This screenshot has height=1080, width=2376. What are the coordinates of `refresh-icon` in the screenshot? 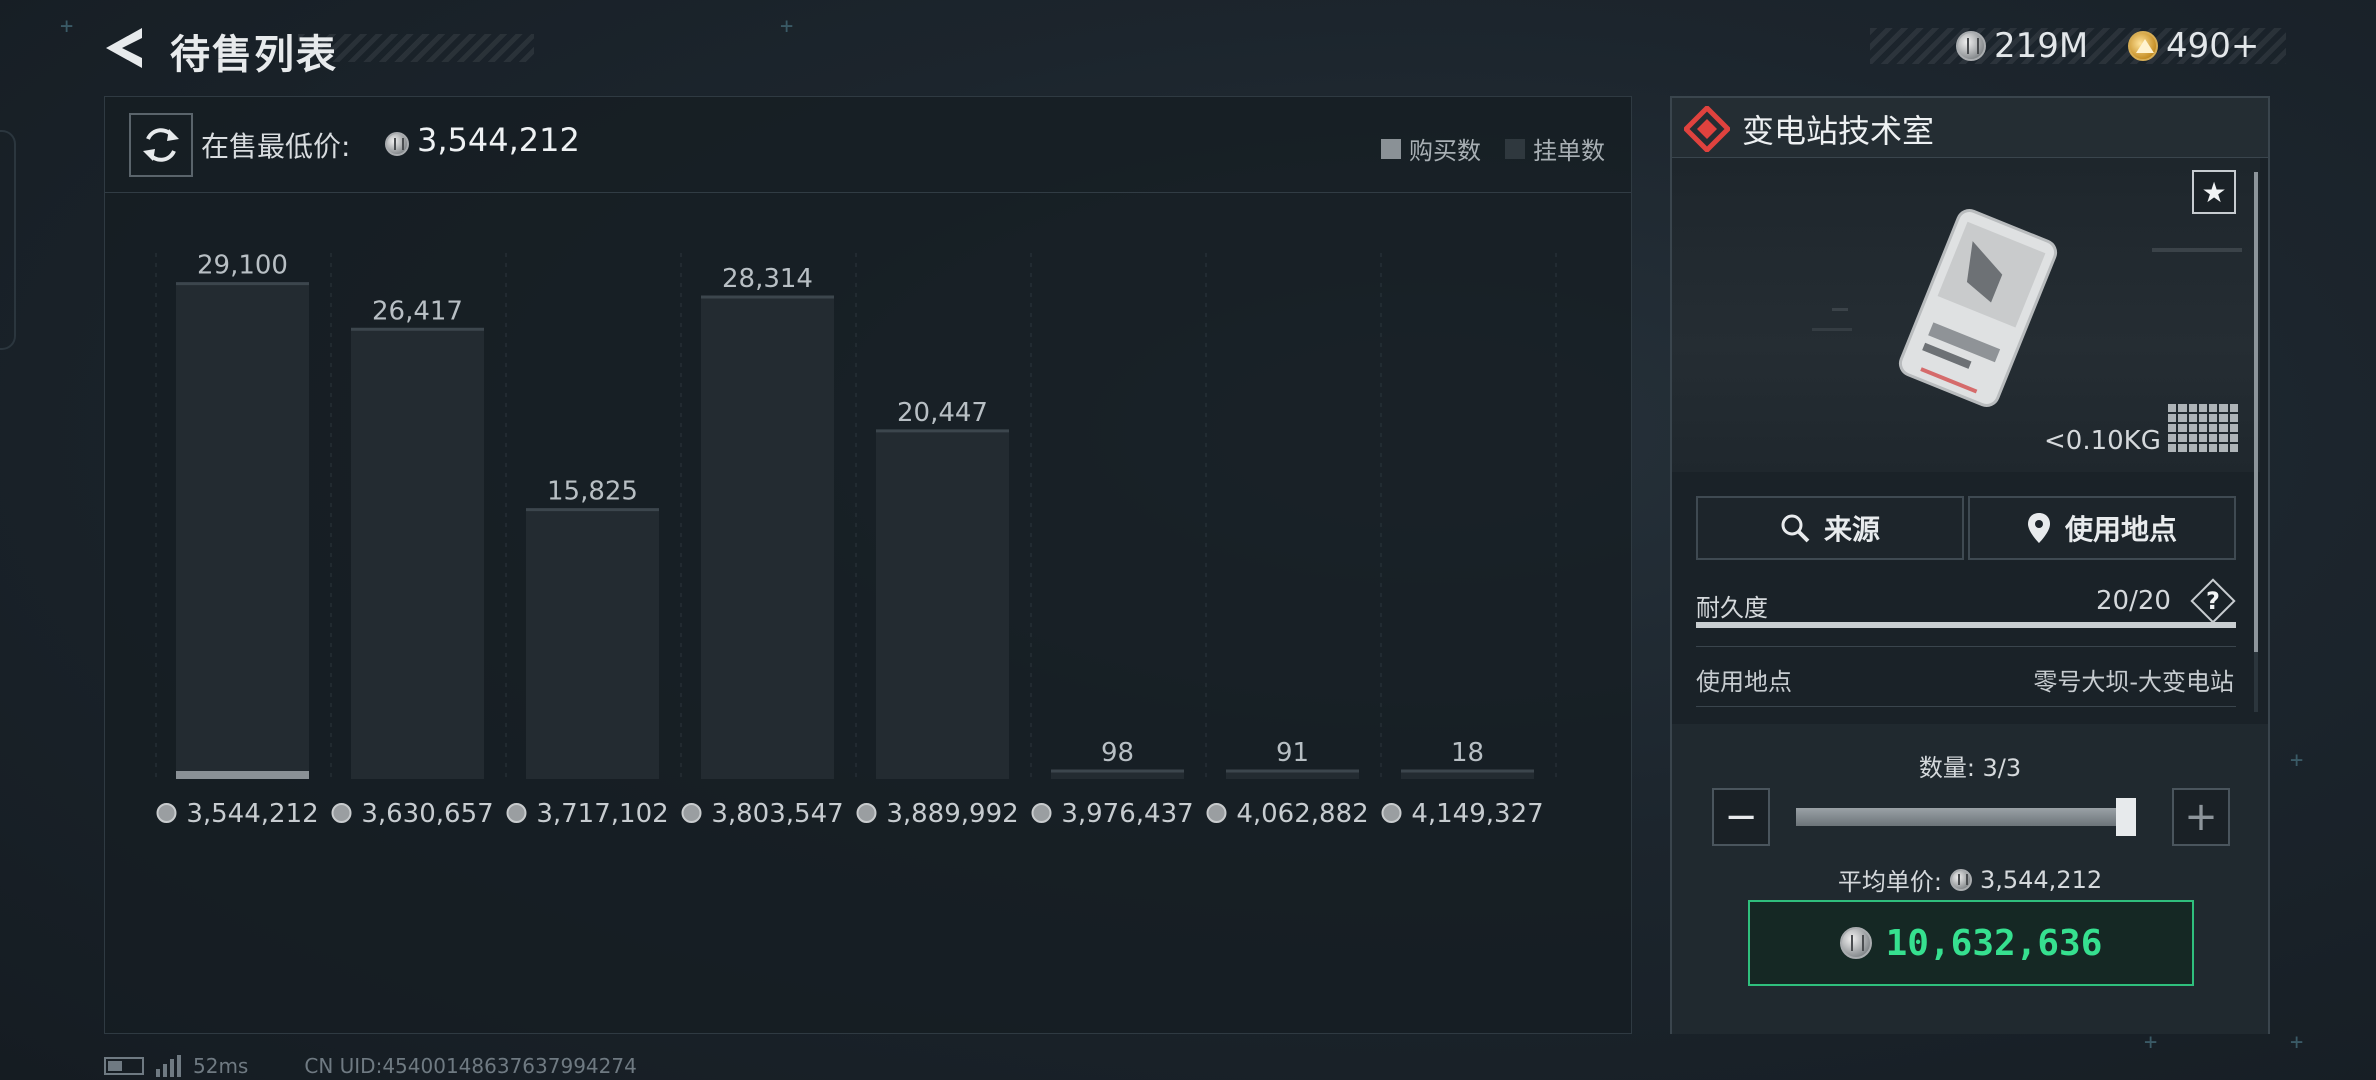 It's located at (161, 145).